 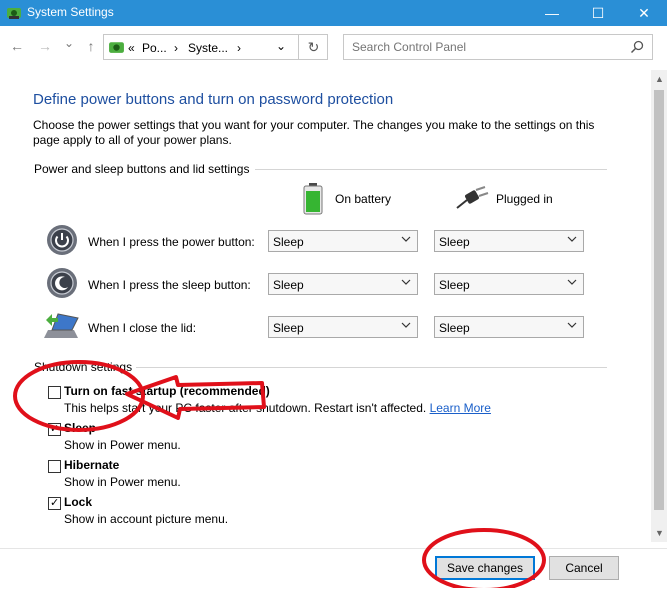 I want to click on power-button-icon, so click(x=62, y=240).